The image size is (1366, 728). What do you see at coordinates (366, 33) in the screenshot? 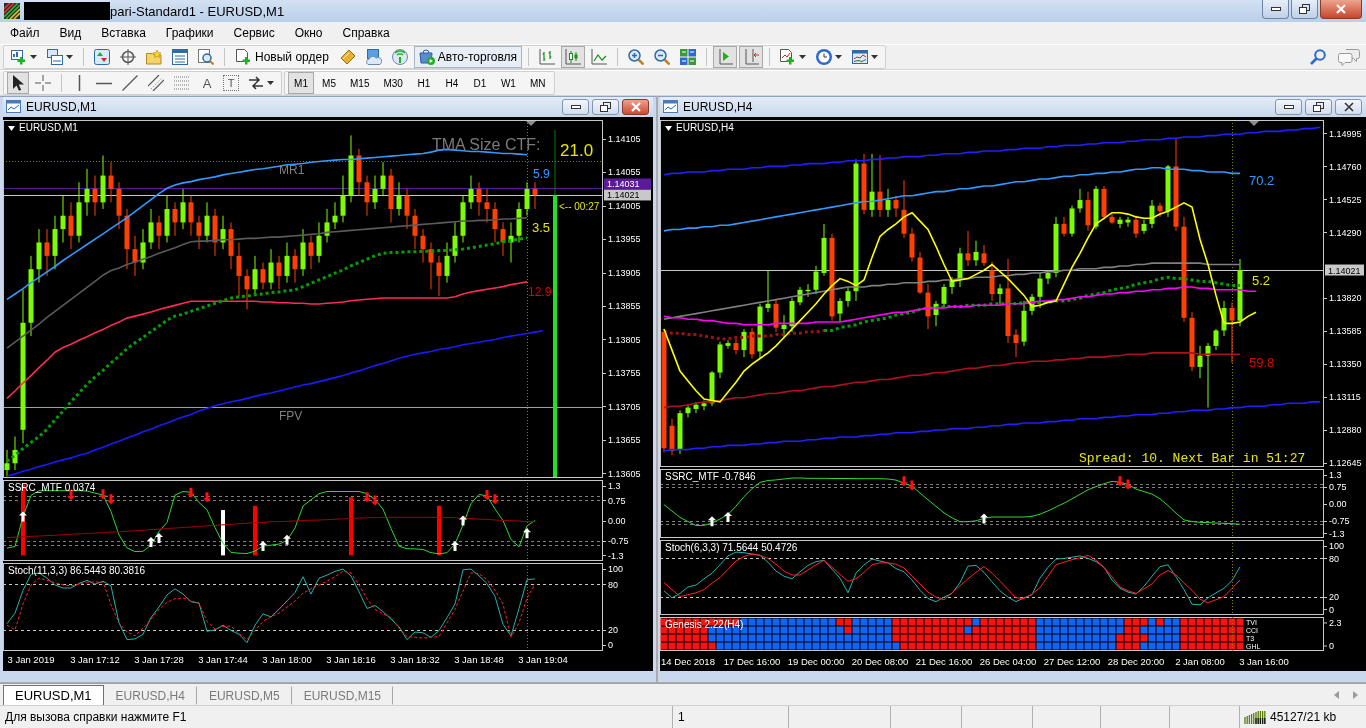
I see `menu-item: Справка` at bounding box center [366, 33].